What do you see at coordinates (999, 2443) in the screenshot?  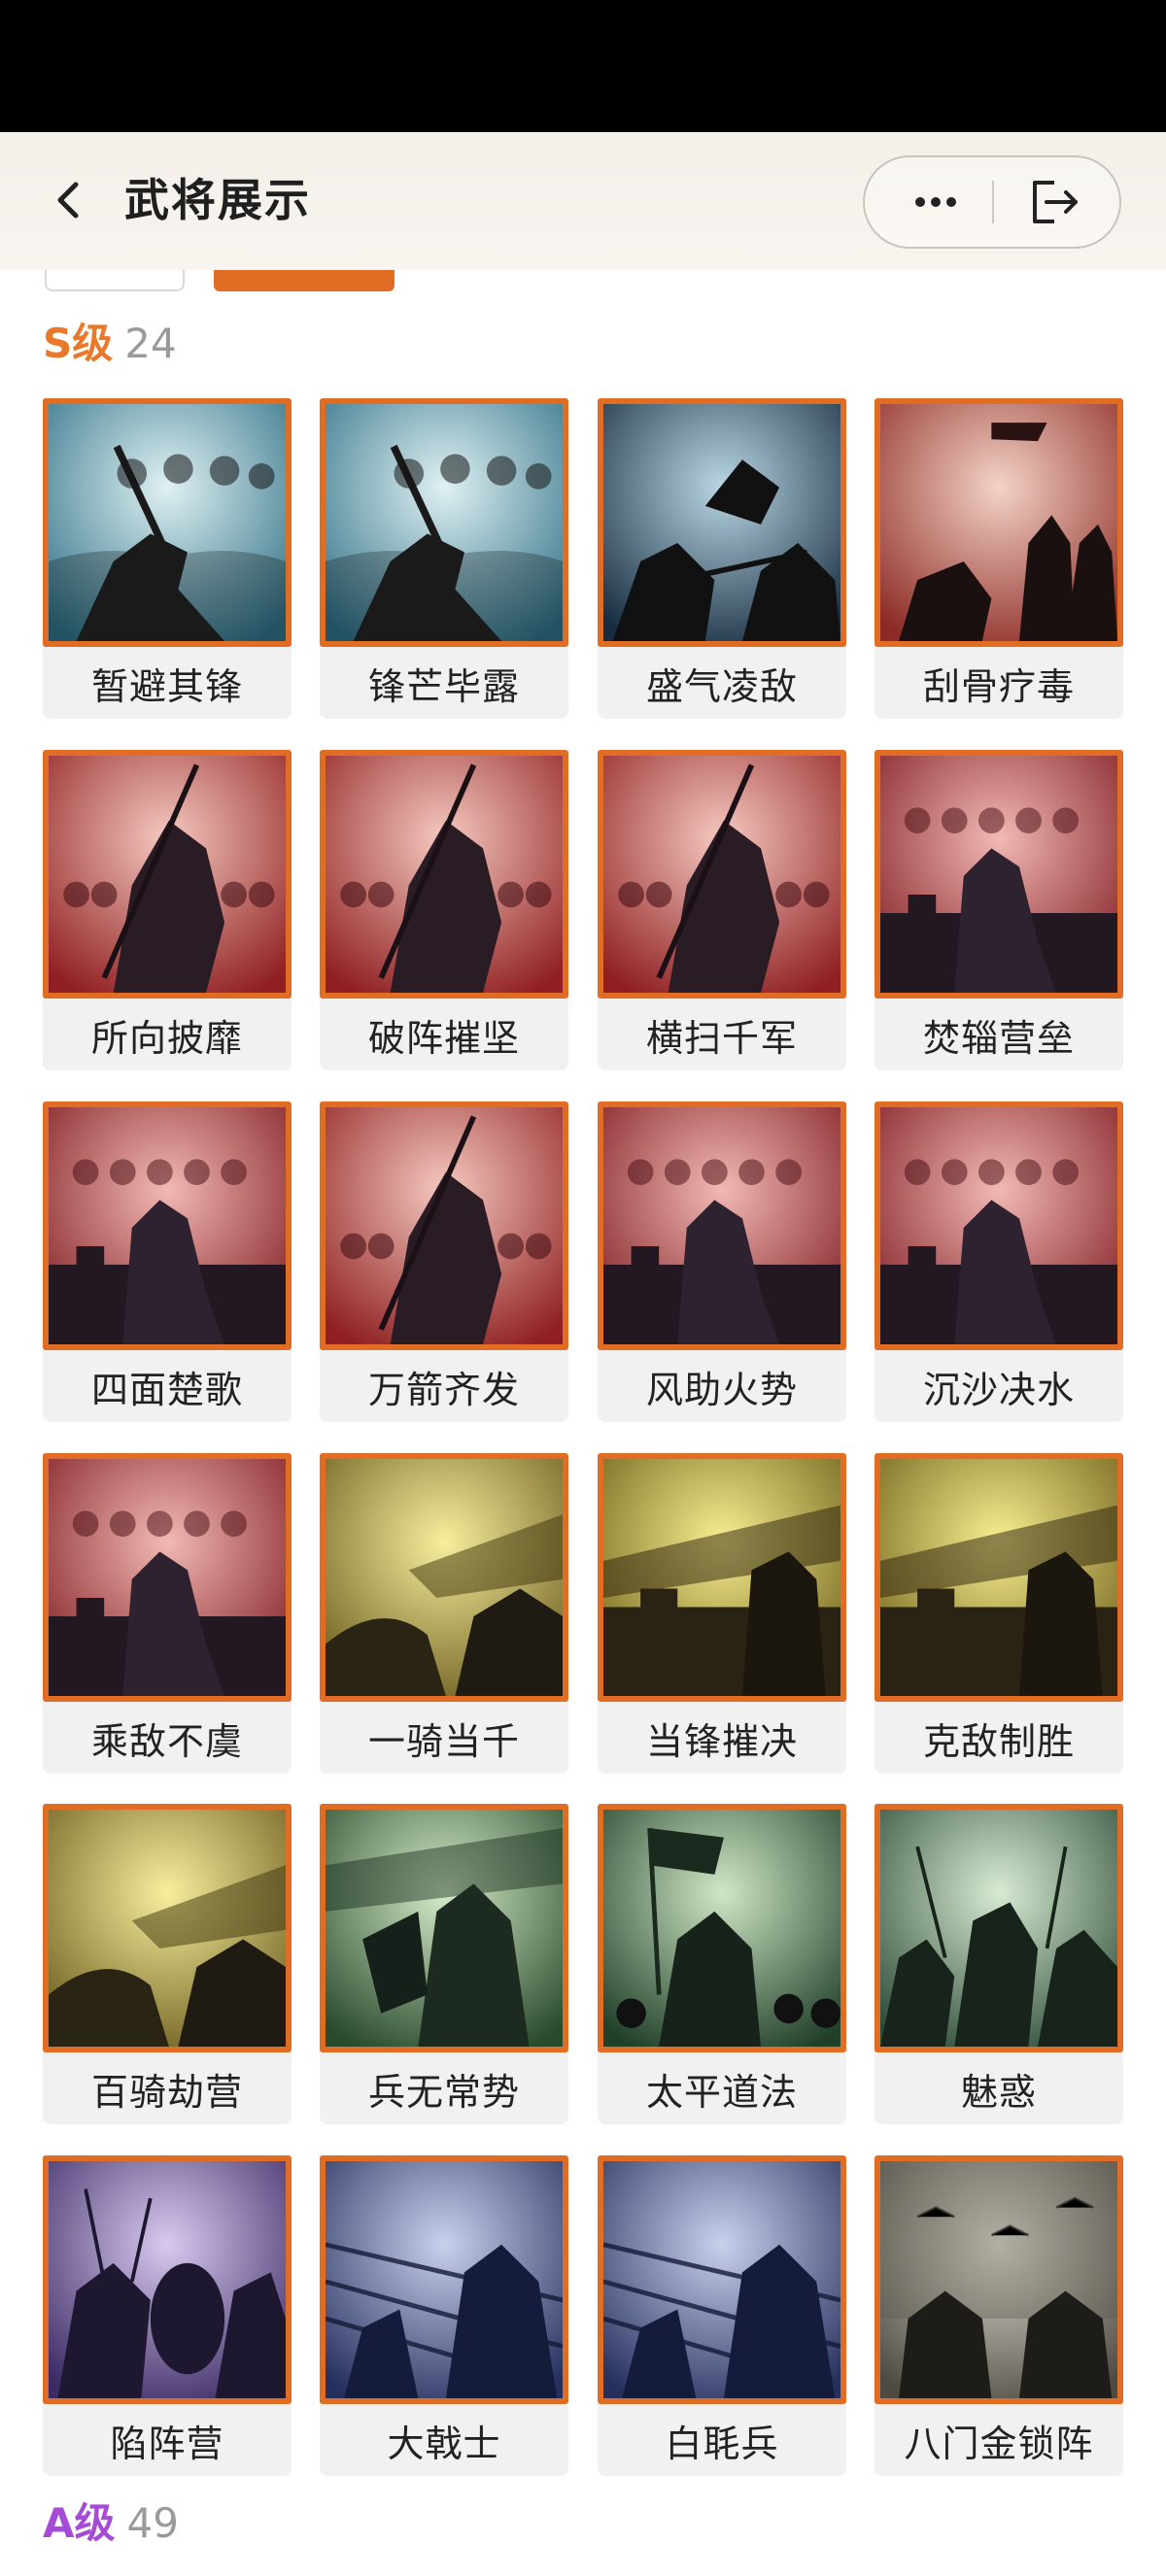 I see `skill-name: 八门金锁阵` at bounding box center [999, 2443].